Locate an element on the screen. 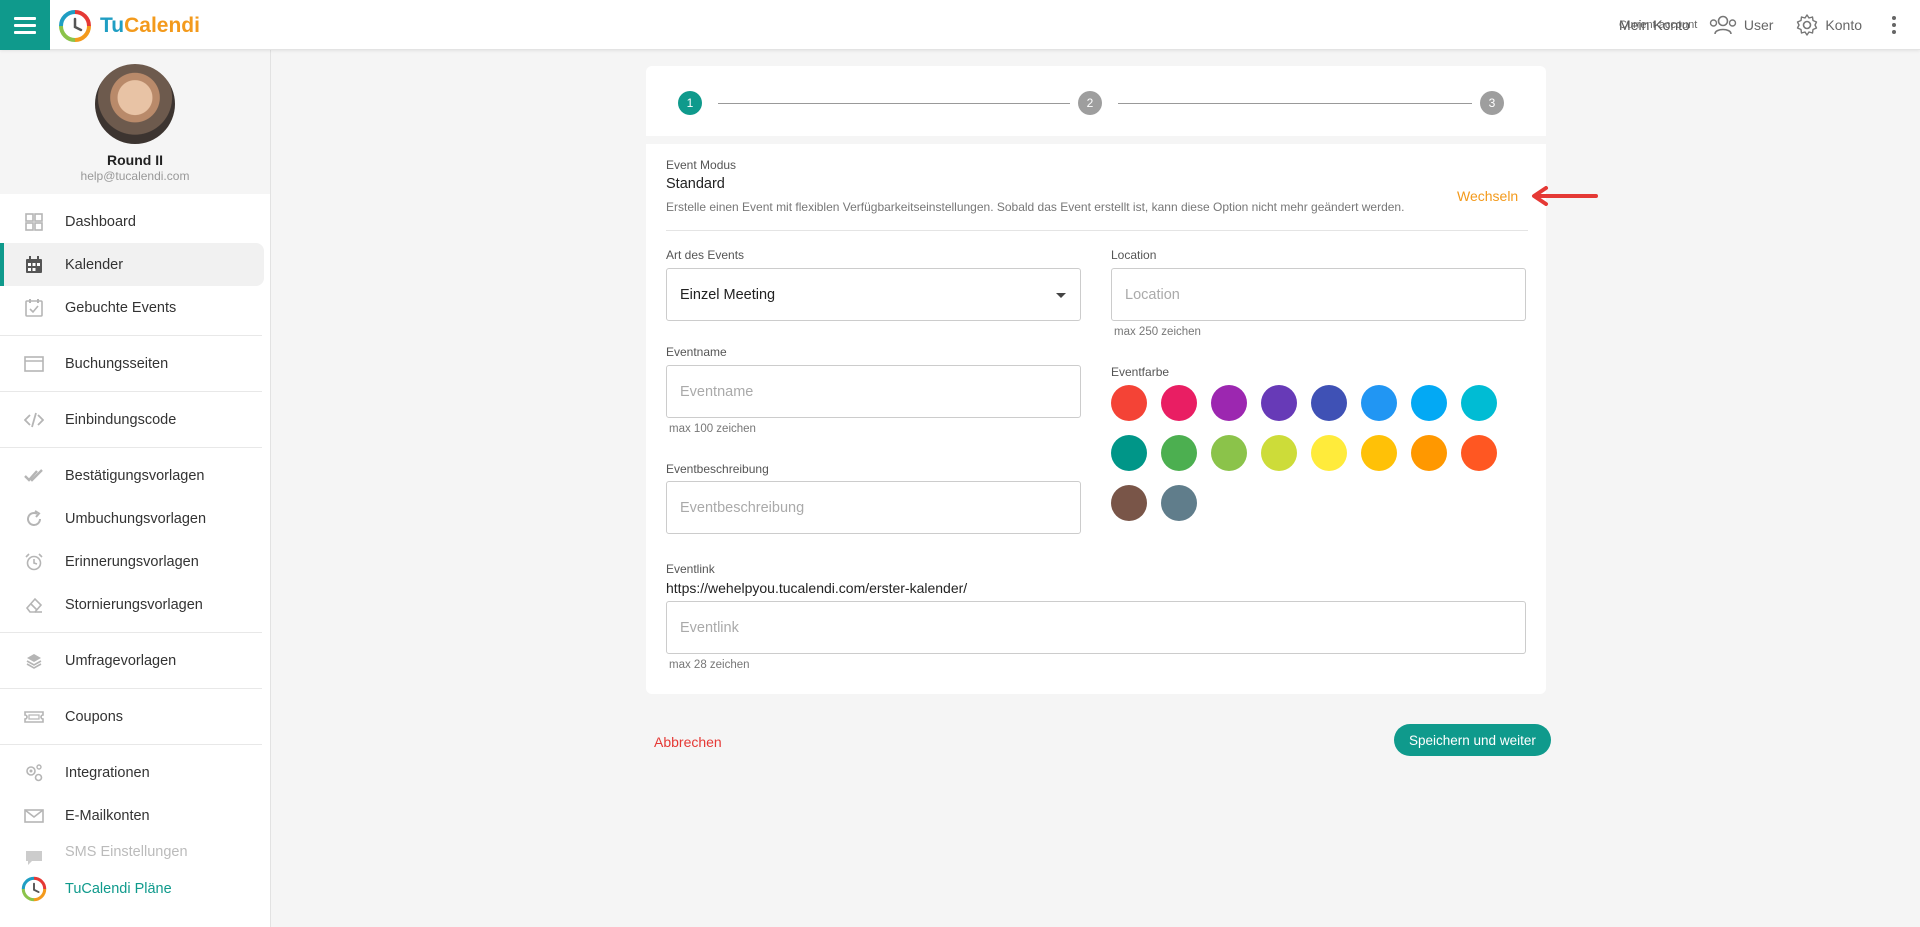  sidebar-item-label: E-Mailkonten is located at coordinates (107, 815).